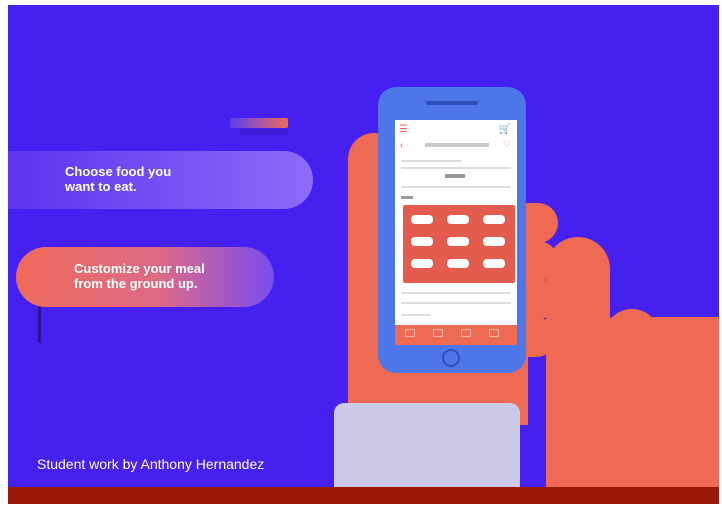  Describe the element at coordinates (403, 129) in the screenshot. I see `hamburger-icon: ☰` at that location.